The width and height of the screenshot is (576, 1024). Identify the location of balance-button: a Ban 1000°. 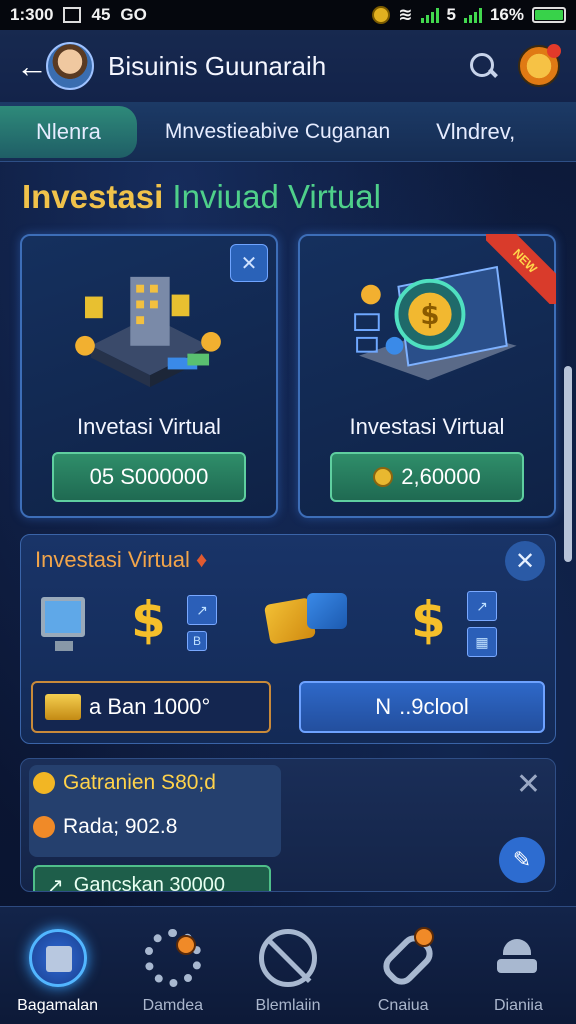
(151, 707).